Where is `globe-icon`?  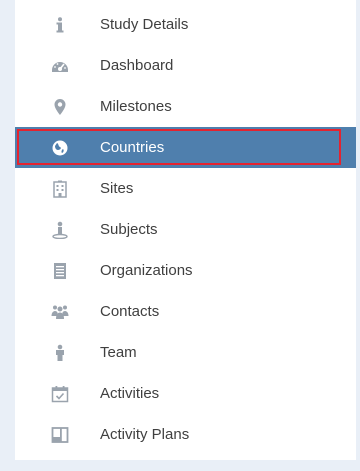 globe-icon is located at coordinates (60, 148).